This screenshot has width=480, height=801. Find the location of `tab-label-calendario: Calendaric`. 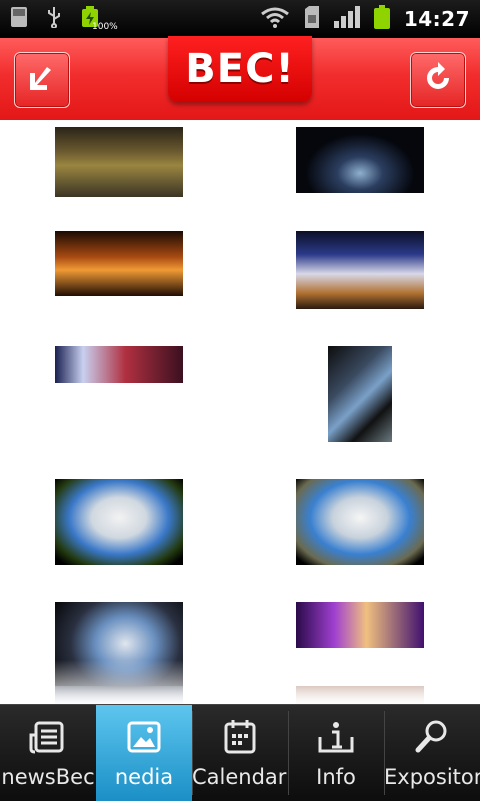

tab-label-calendario: Calendaric is located at coordinates (240, 777).